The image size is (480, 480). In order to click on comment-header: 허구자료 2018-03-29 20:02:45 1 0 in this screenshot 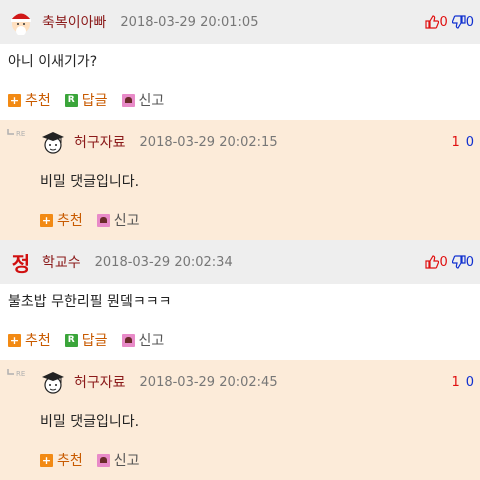, I will do `click(240, 382)`.